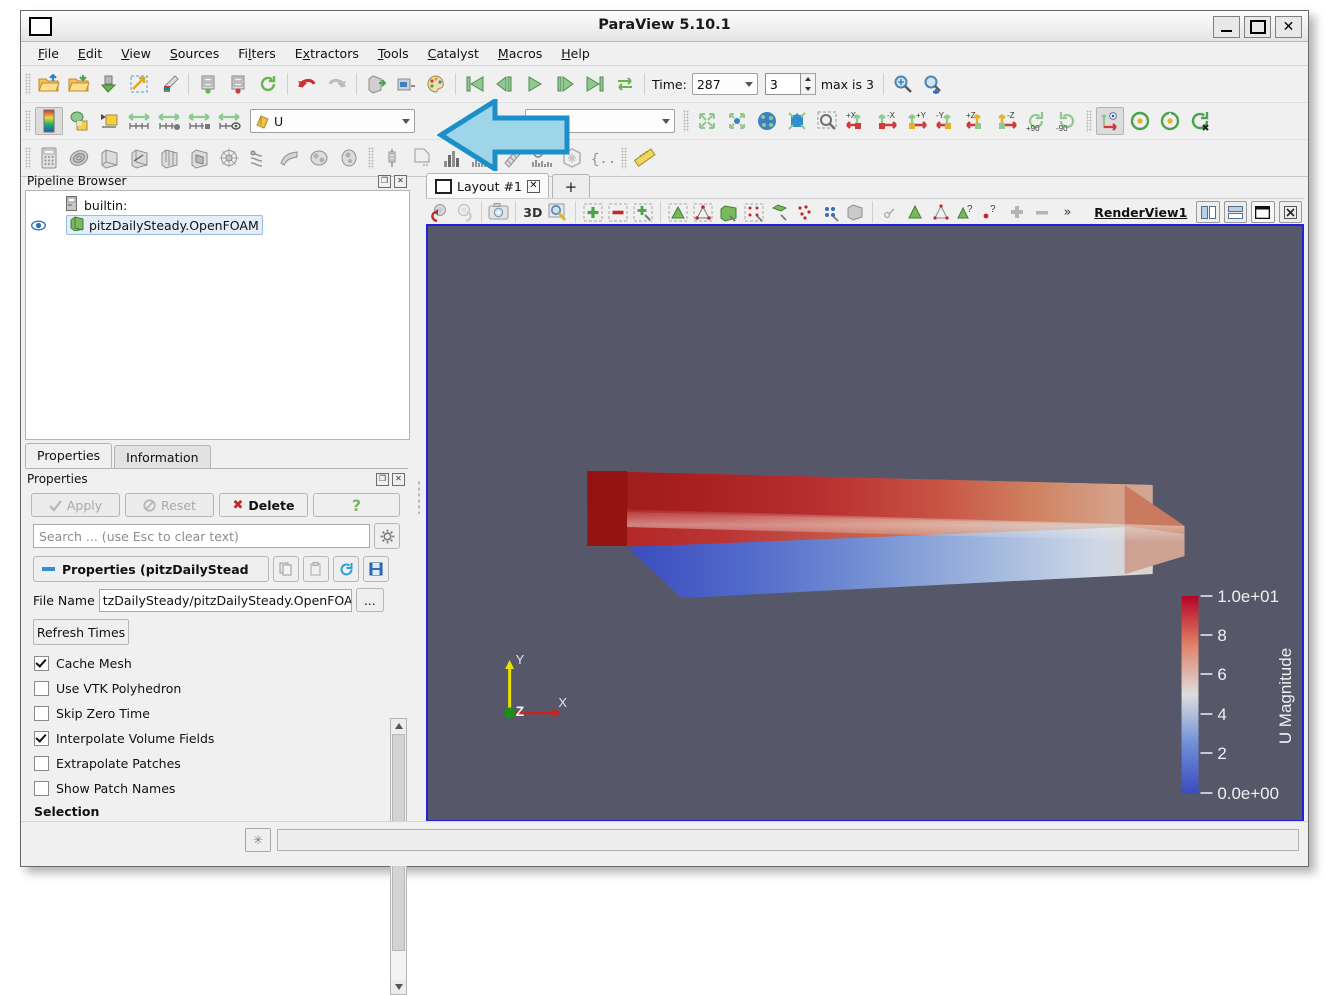  Describe the element at coordinates (857, 121) in the screenshot. I see `pos-x-icon: +X` at that location.